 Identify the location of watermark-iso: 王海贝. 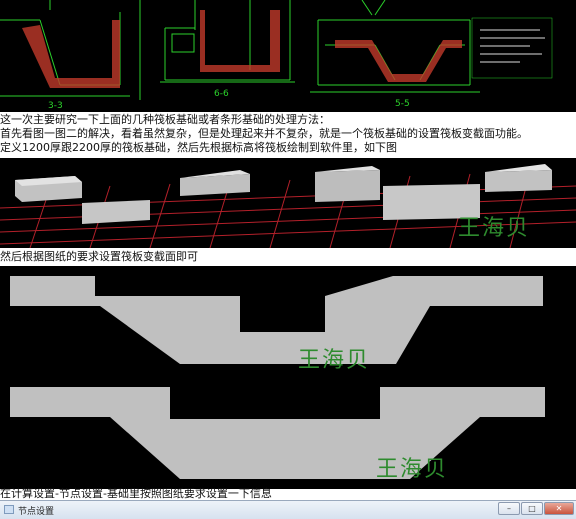
(494, 228).